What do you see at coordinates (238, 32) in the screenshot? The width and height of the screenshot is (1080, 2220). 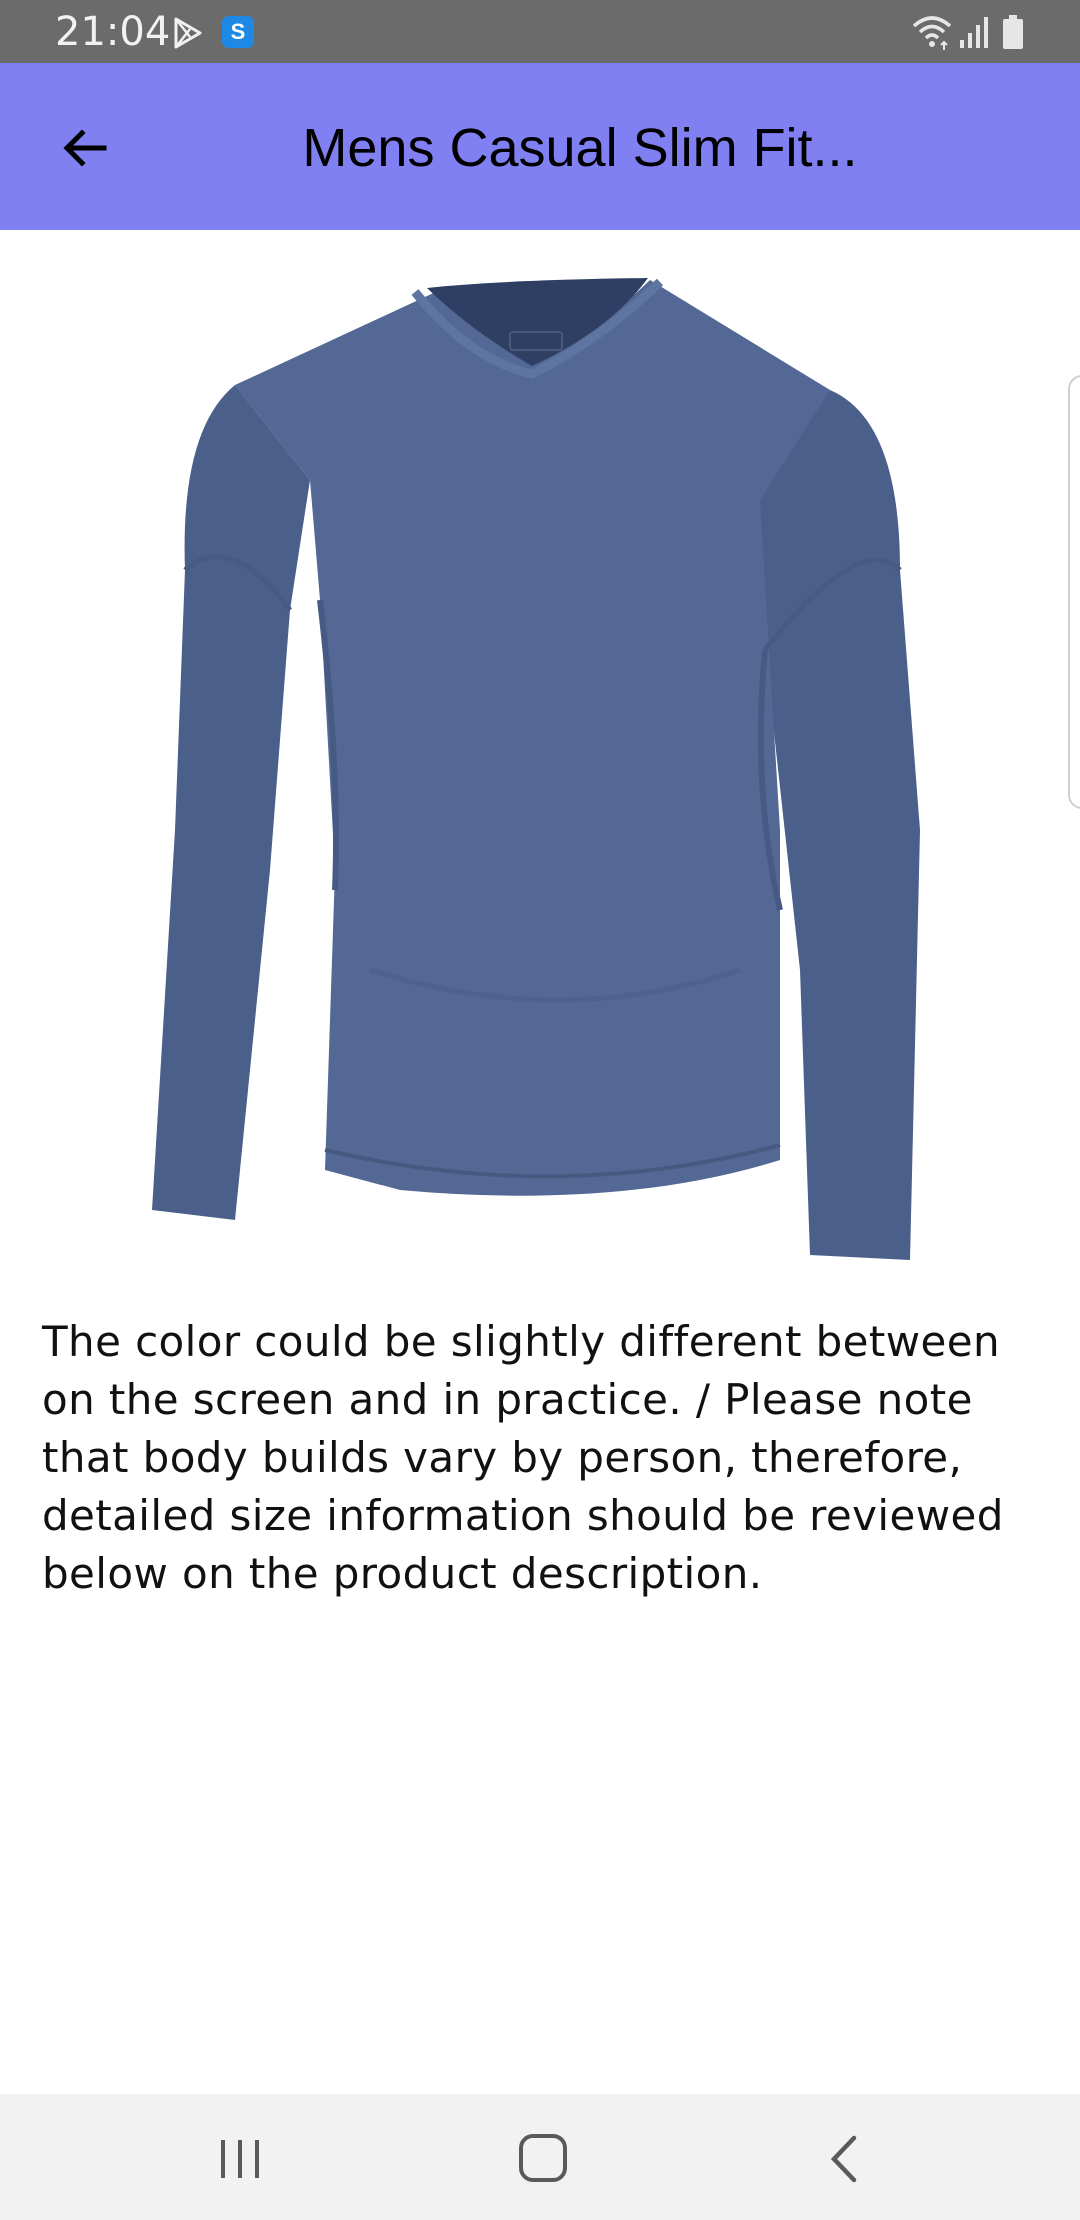 I see `app-notification-icon: S` at bounding box center [238, 32].